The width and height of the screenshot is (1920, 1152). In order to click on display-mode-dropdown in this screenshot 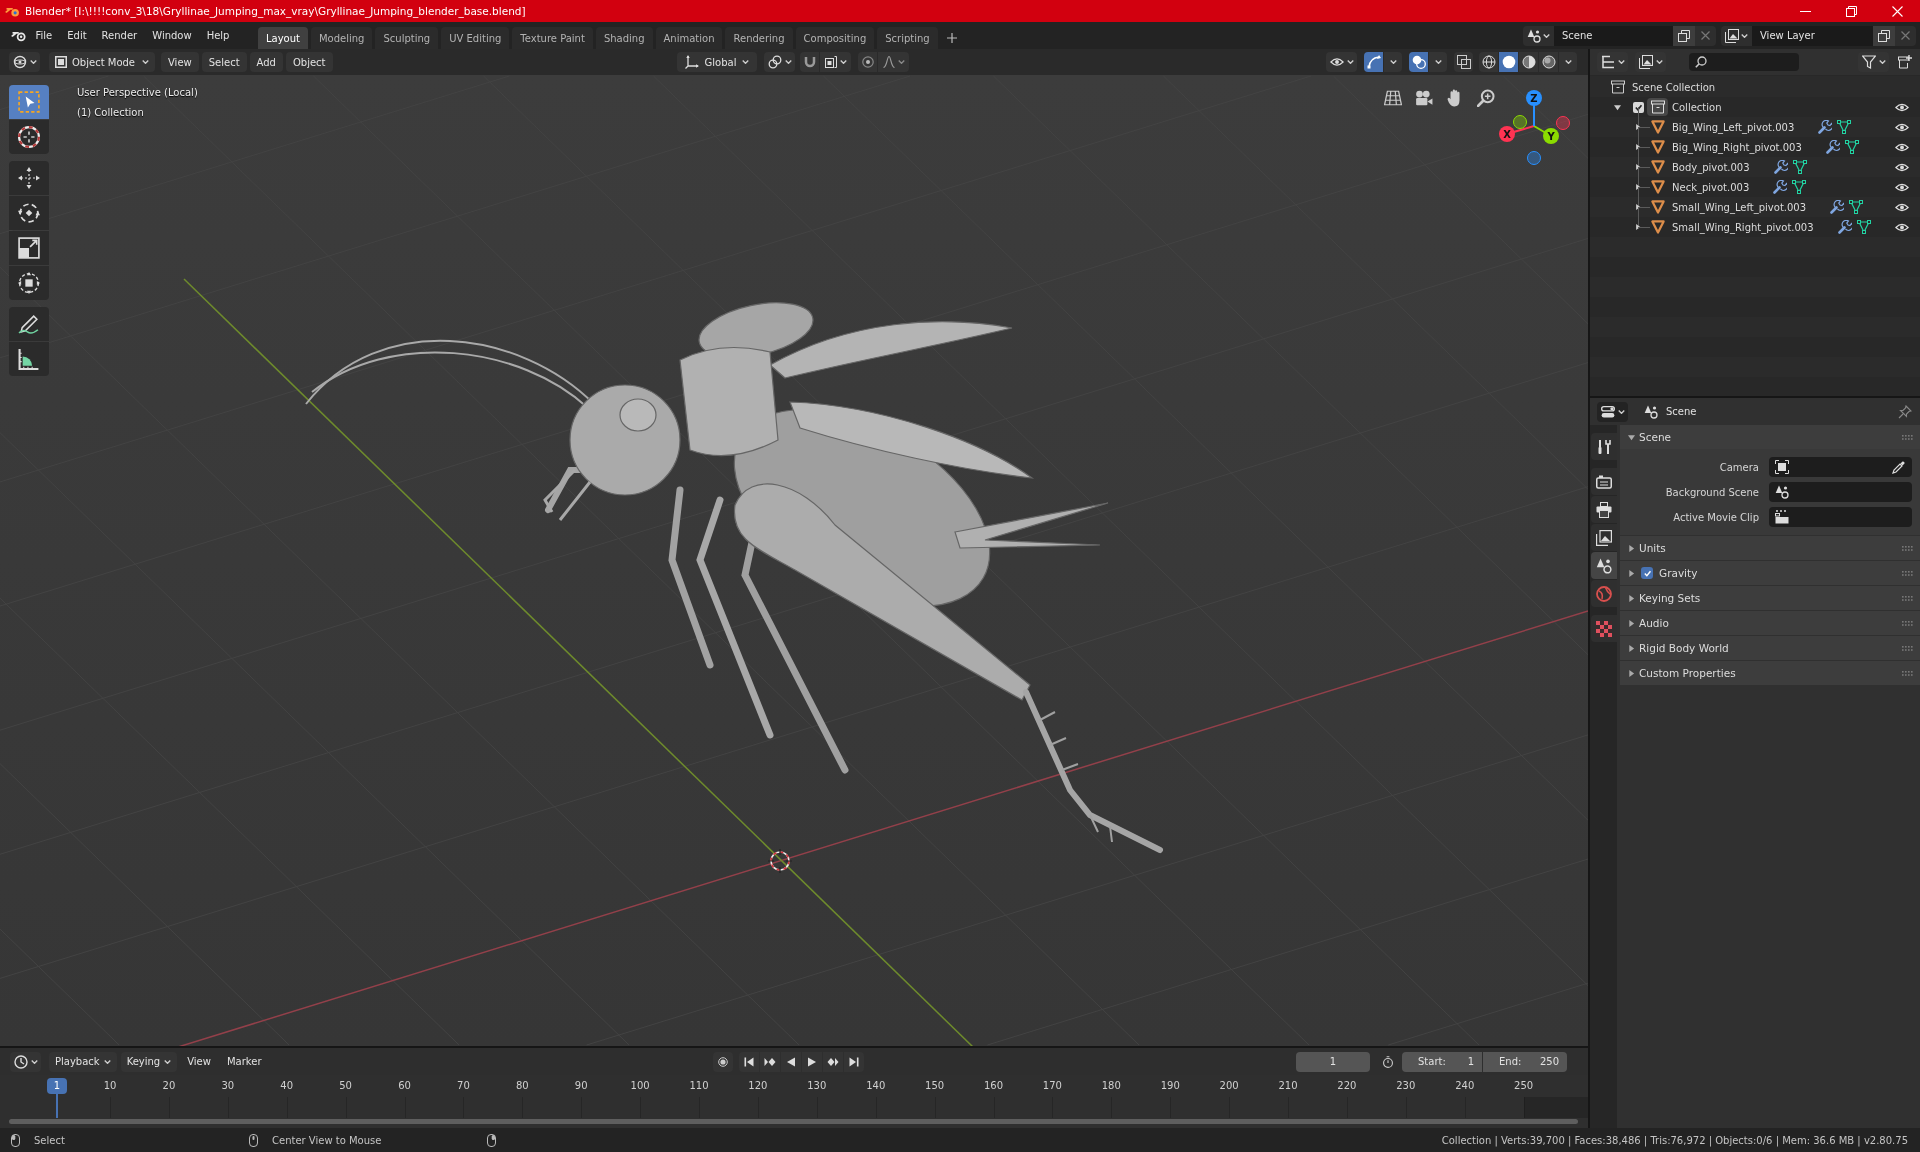, I will do `click(1650, 62)`.